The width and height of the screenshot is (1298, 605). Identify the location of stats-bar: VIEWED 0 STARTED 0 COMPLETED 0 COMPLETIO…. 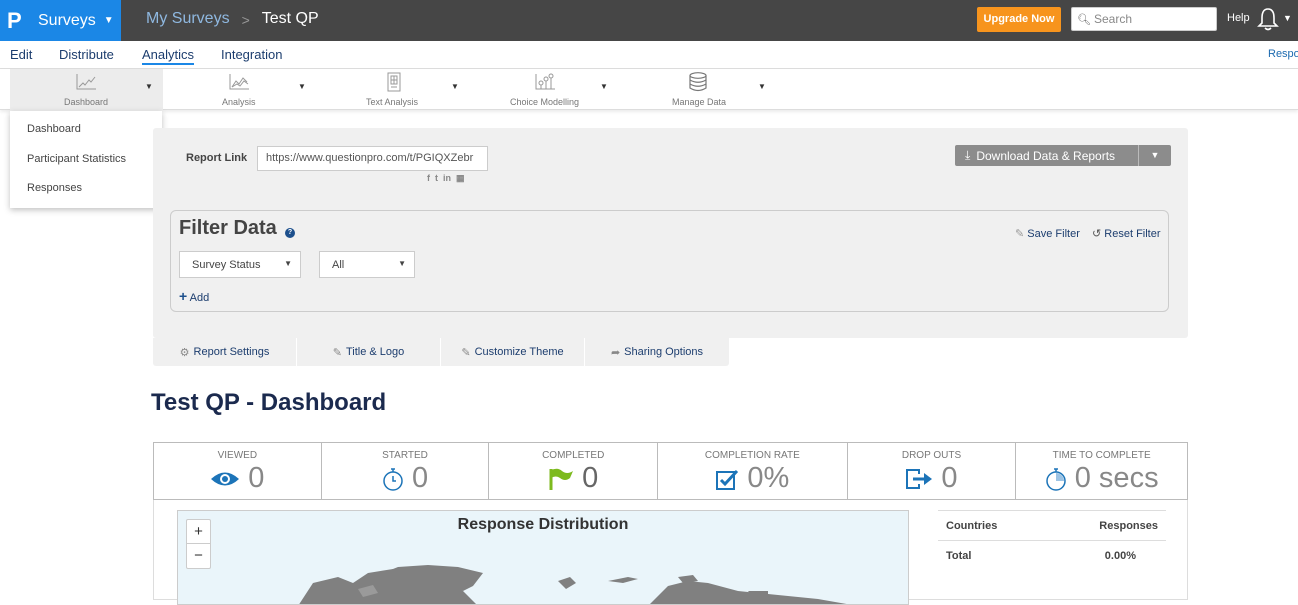
(670, 471).